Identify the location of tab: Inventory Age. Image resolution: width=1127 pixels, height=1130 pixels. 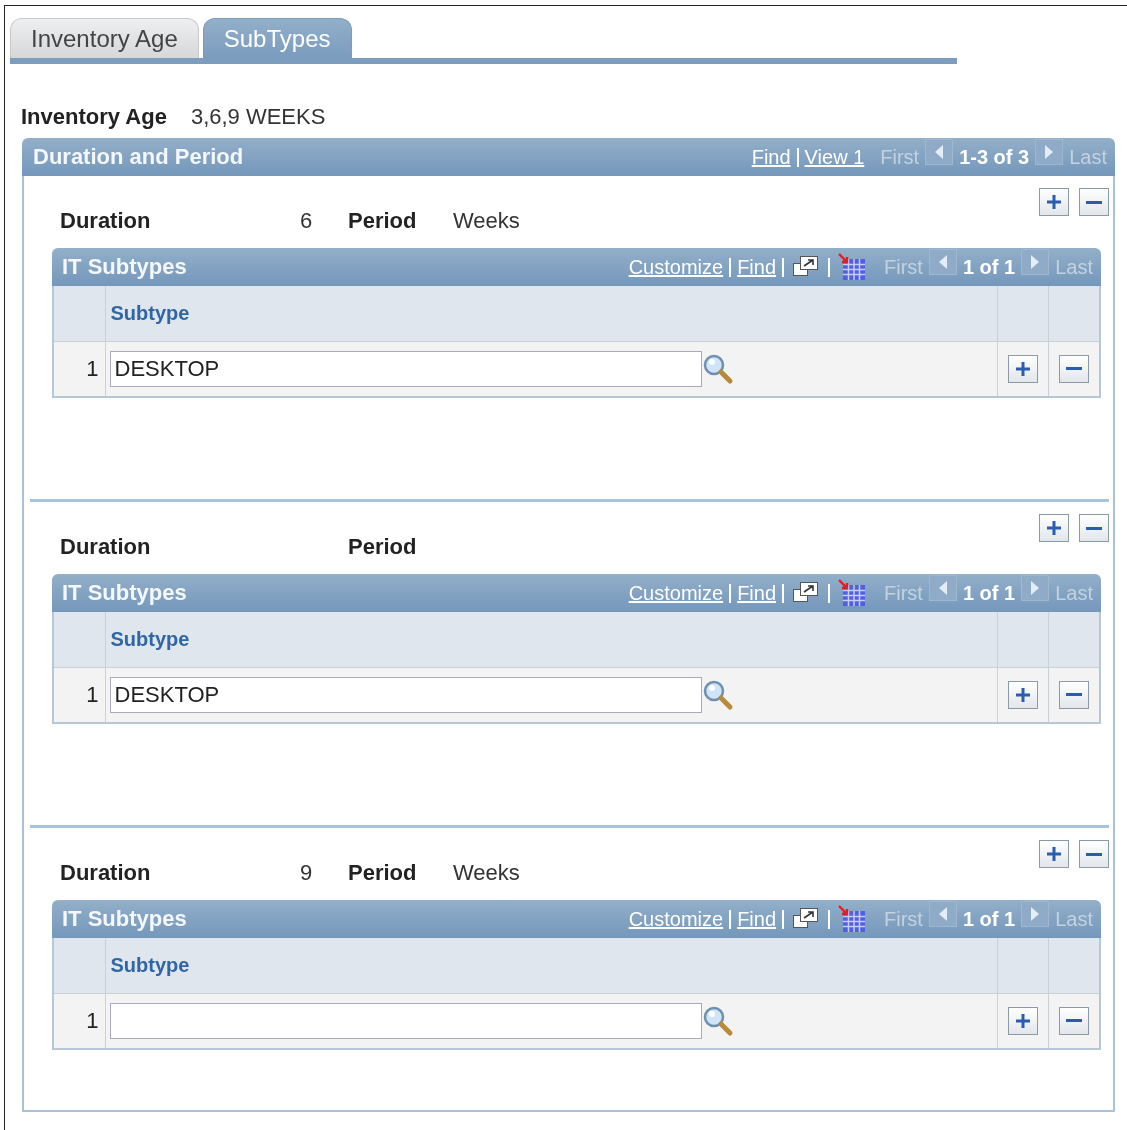
(104, 38).